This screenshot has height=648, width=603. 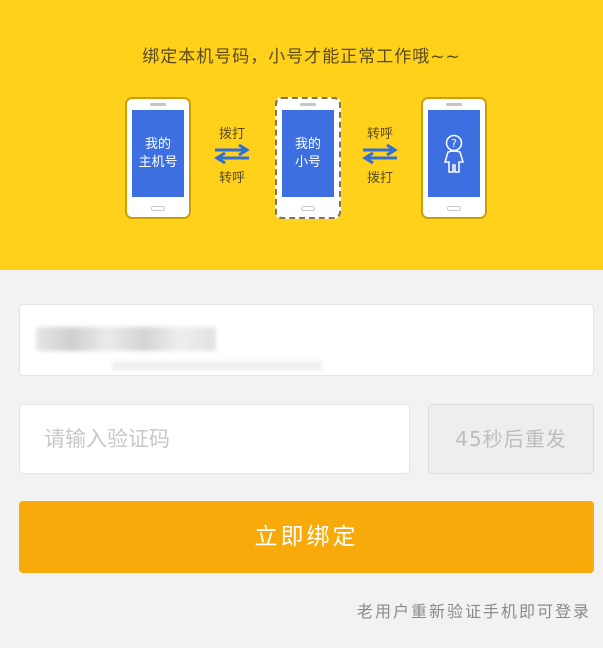 I want to click on verification-code-input, so click(x=214, y=439).